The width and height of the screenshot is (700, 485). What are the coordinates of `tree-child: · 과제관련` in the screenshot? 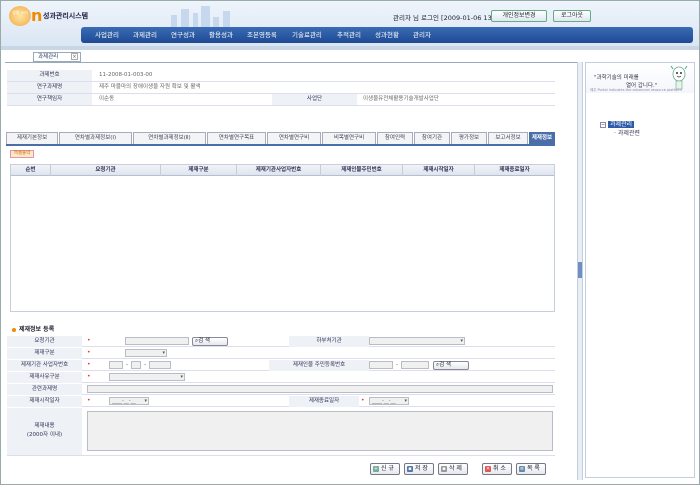 It's located at (620, 133).